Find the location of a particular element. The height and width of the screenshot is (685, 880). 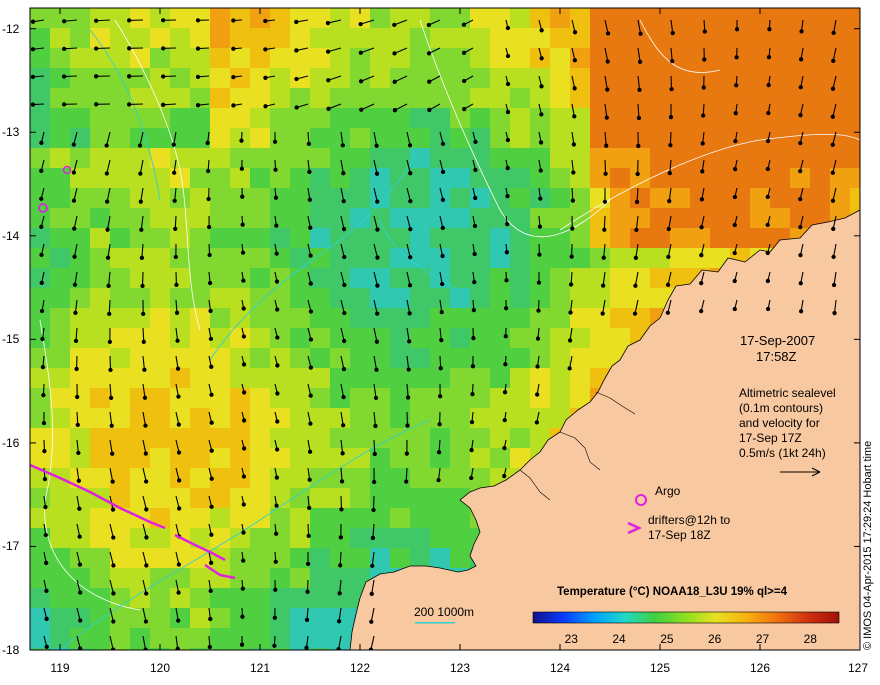

colorbar-tick-label: 28 is located at coordinates (810, 639).